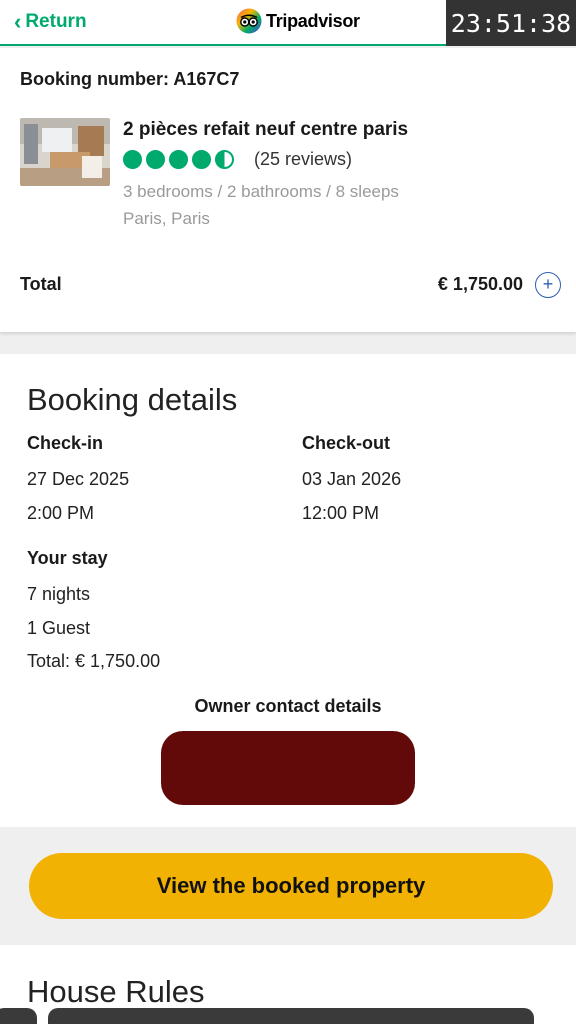 The image size is (576, 1024). What do you see at coordinates (511, 23) in the screenshot?
I see `clock-overlay: 23:51:38` at bounding box center [511, 23].